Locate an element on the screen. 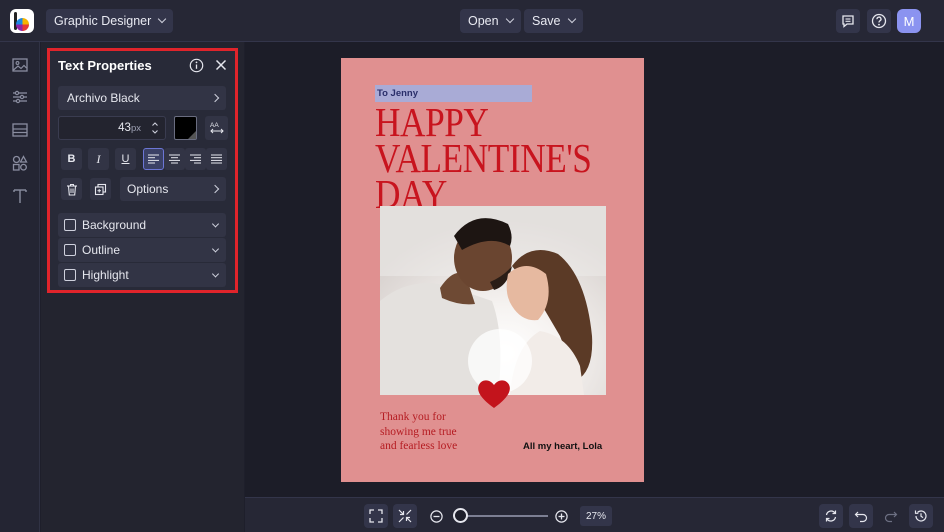  outline-section: Outline is located at coordinates (142, 250).